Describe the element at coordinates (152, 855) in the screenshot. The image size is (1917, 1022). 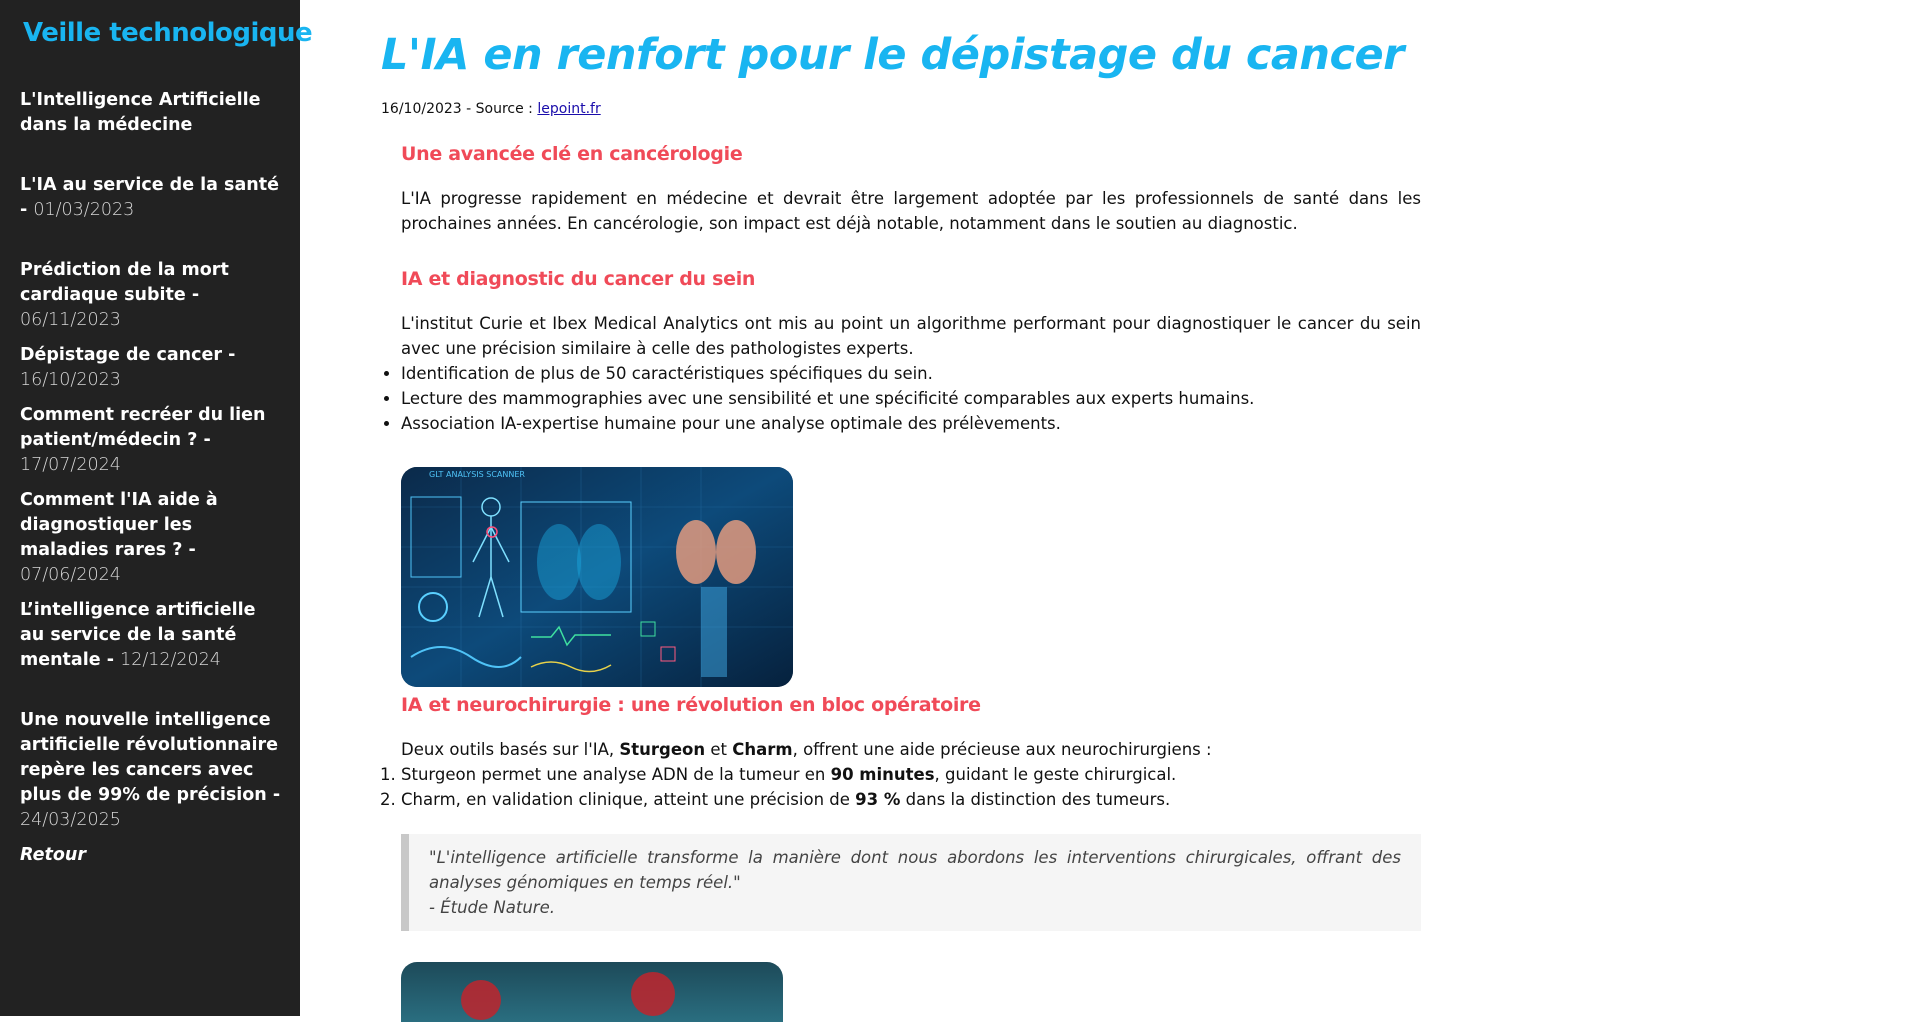
I see `back-link: Retour` at that location.